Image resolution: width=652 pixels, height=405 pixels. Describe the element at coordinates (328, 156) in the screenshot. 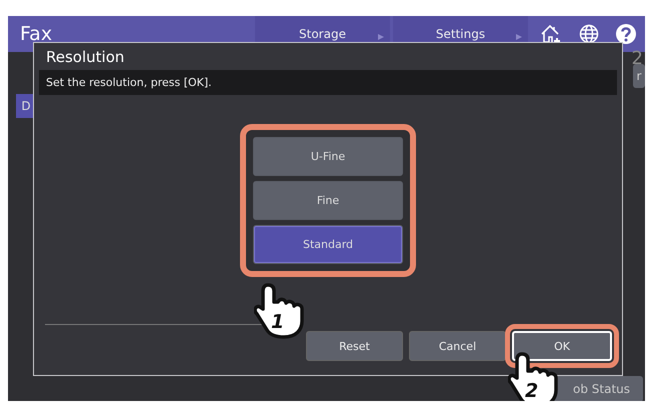

I see `resolution-option: U-Fine` at that location.